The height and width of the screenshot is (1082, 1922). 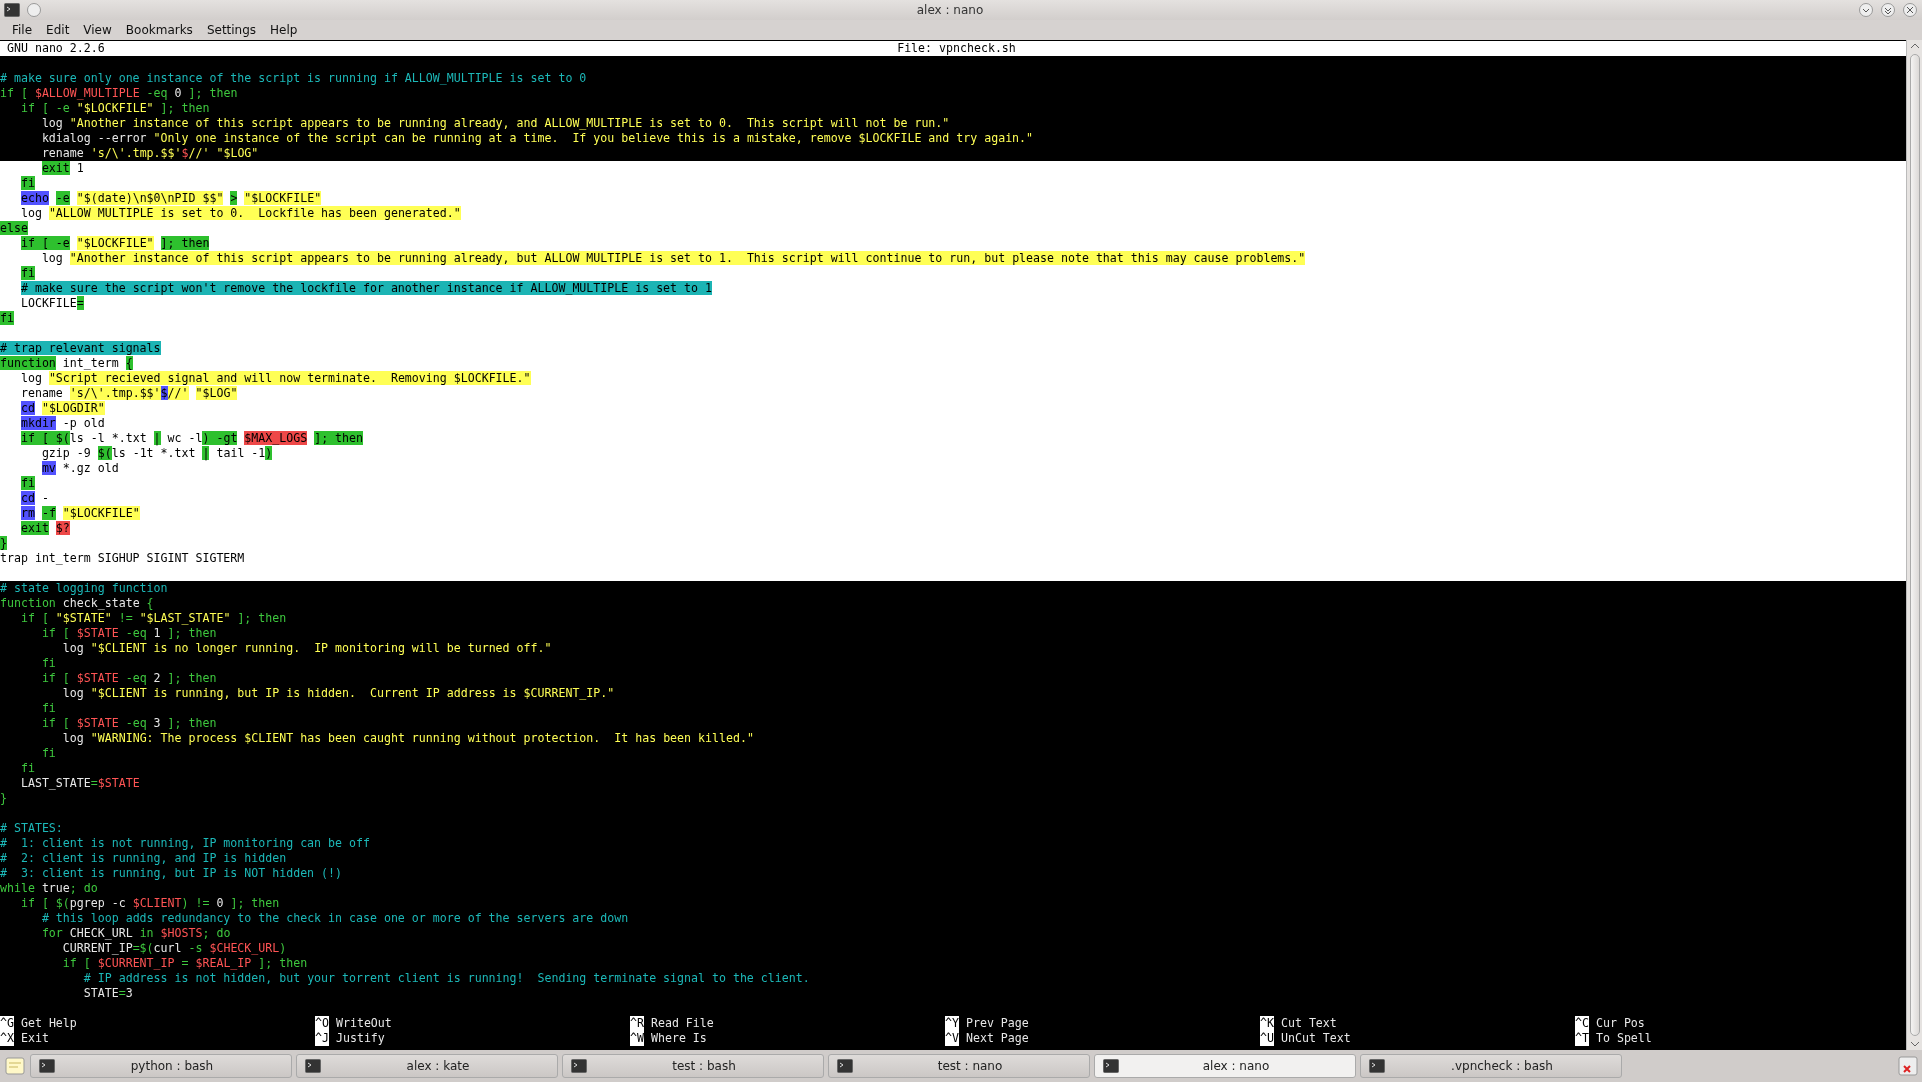 I want to click on scroll-up-icon, so click(x=1914, y=46).